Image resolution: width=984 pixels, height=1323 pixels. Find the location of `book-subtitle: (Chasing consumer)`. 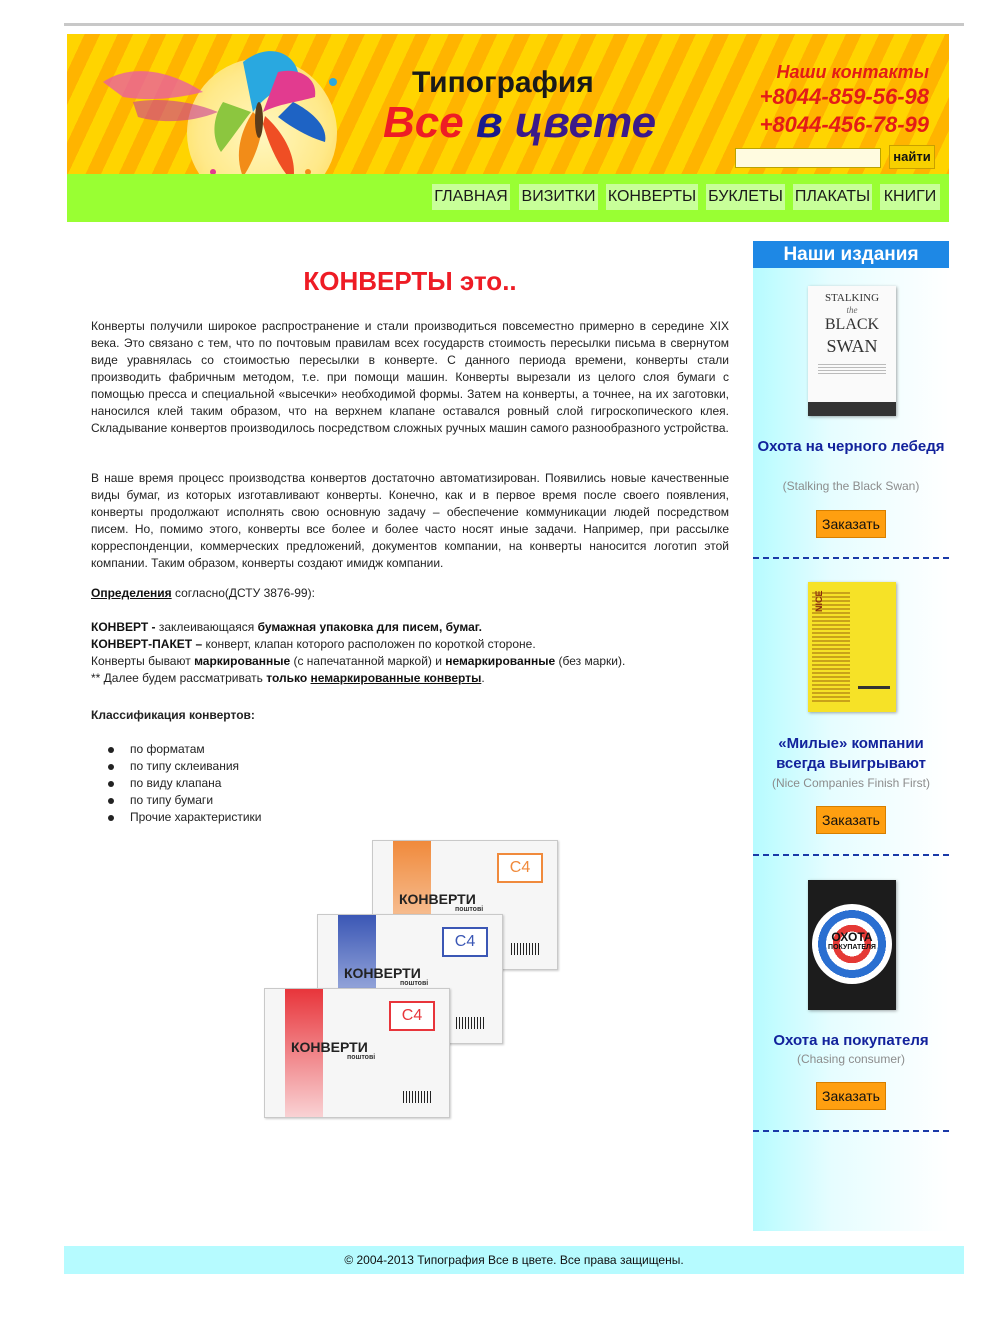

book-subtitle: (Chasing consumer) is located at coordinates (851, 1059).